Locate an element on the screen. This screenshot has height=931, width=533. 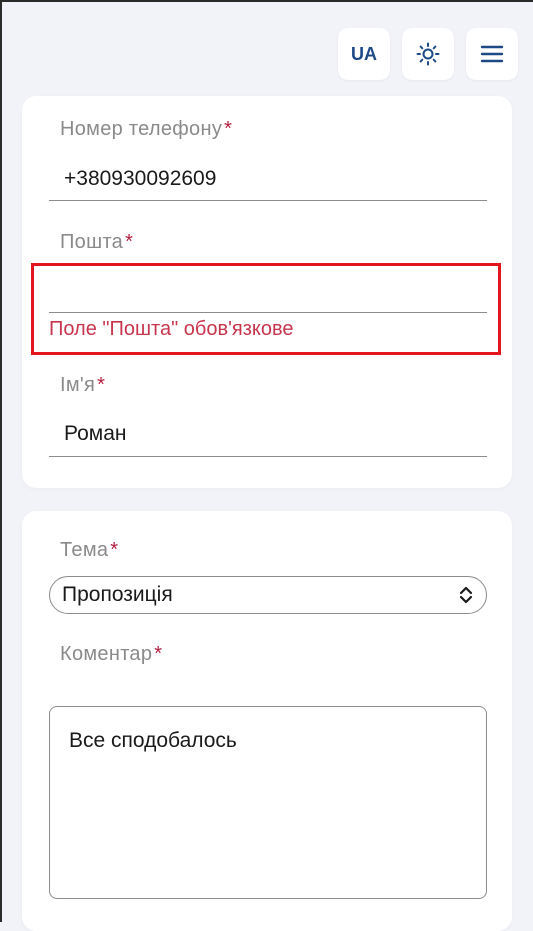
name-field: Роман is located at coordinates (95, 434).